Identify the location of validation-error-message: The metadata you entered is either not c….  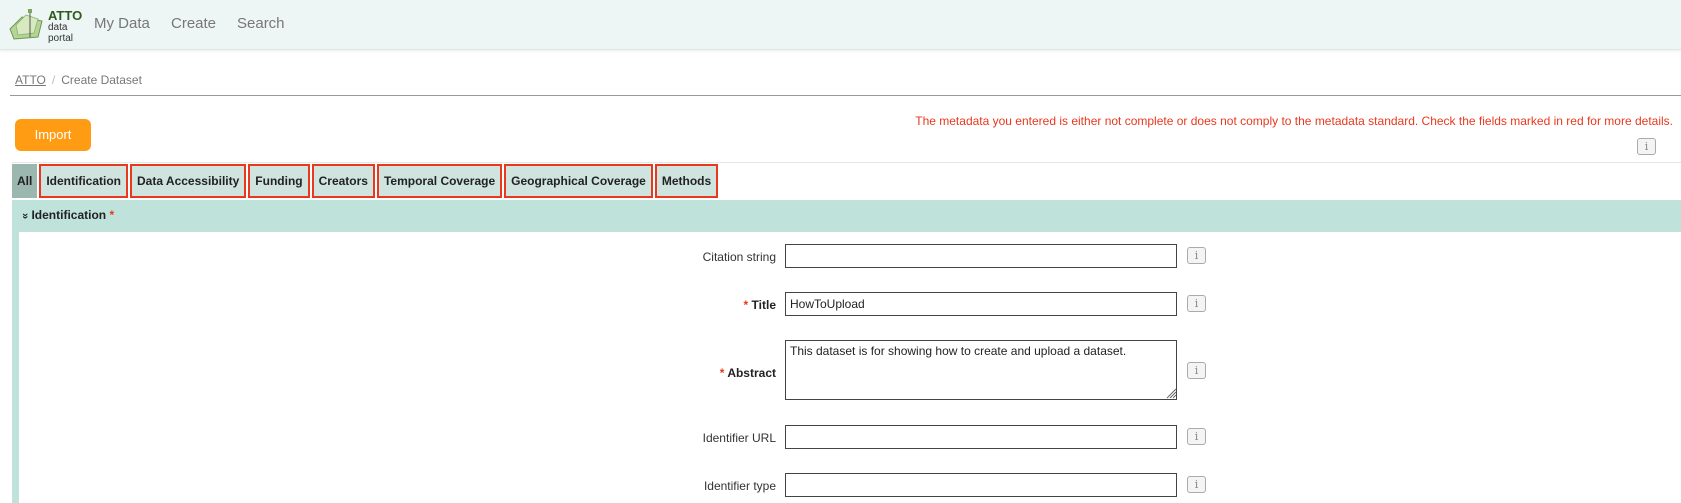
(1294, 121).